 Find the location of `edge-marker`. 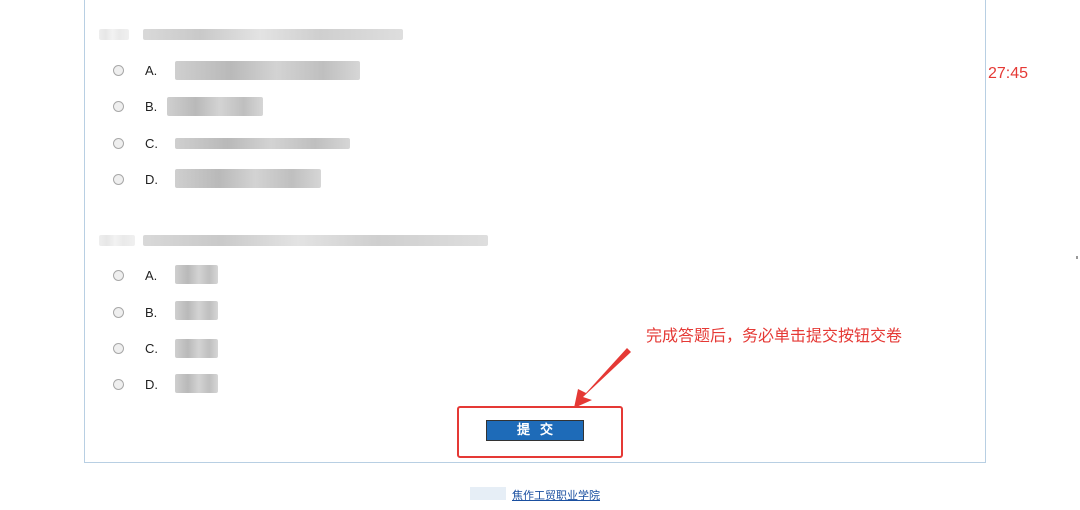

edge-marker is located at coordinates (1077, 257).